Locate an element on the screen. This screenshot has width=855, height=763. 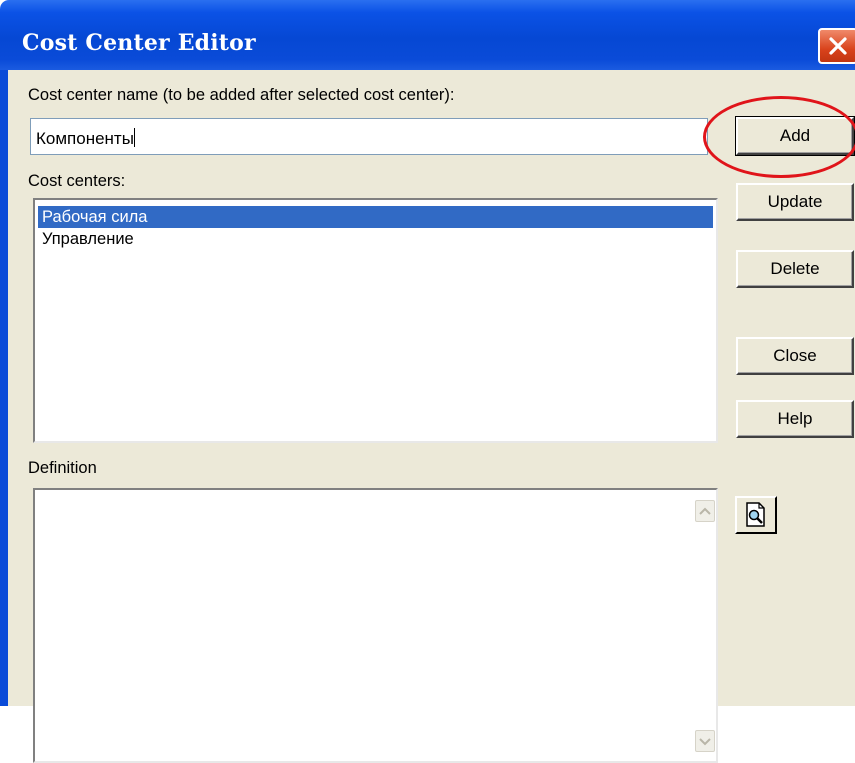
text-caret is located at coordinates (134, 137).